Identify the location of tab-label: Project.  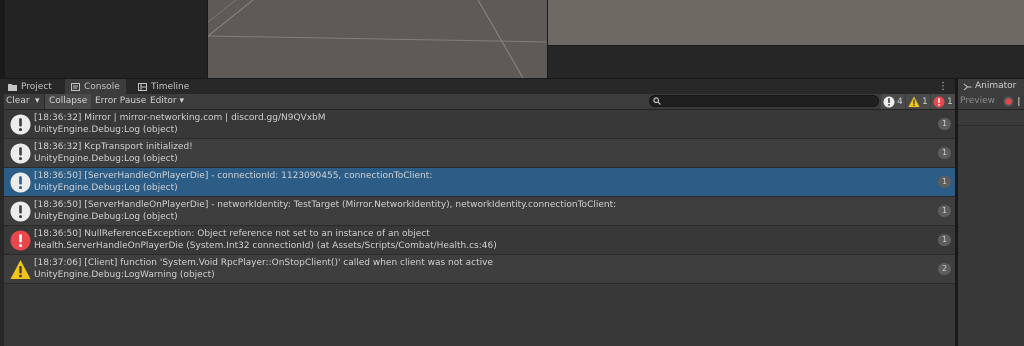
(36, 87).